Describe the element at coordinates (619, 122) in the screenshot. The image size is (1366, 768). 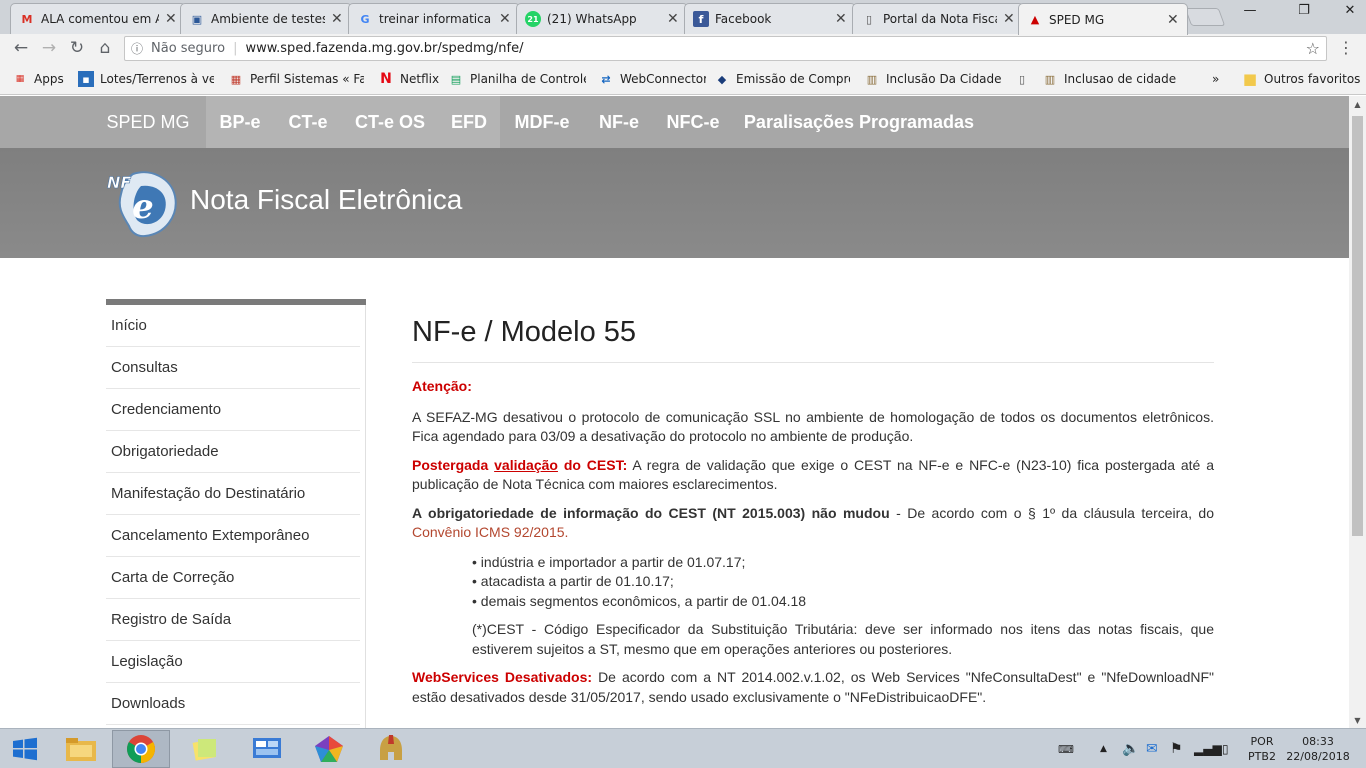
I see `nav-nfe: NF-e` at that location.